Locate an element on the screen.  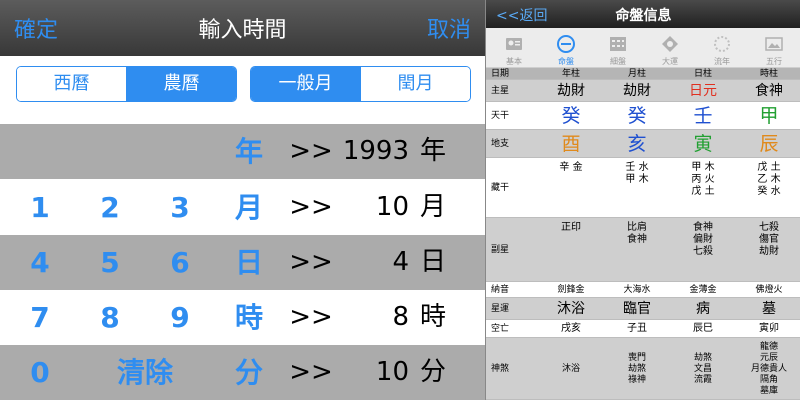
table-row-main-star: 主星 劫財 劫財 日元 食神 is located at coordinates (643, 91).